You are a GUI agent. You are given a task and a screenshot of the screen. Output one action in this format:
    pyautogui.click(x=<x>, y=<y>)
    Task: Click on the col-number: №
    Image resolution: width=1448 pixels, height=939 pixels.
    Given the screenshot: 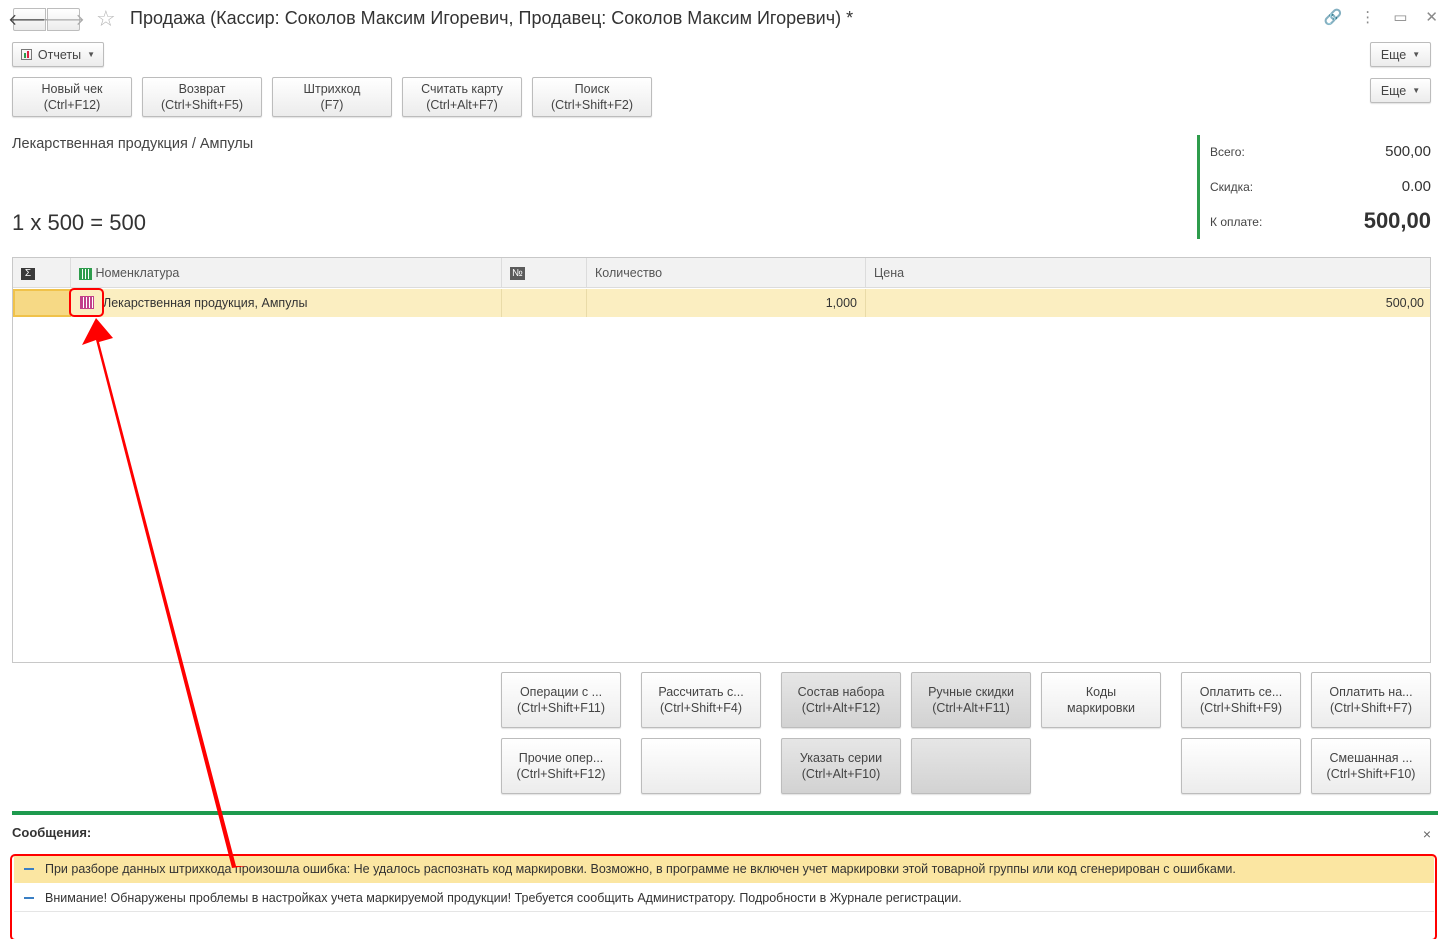 What is the action you would take?
    pyautogui.click(x=544, y=273)
    